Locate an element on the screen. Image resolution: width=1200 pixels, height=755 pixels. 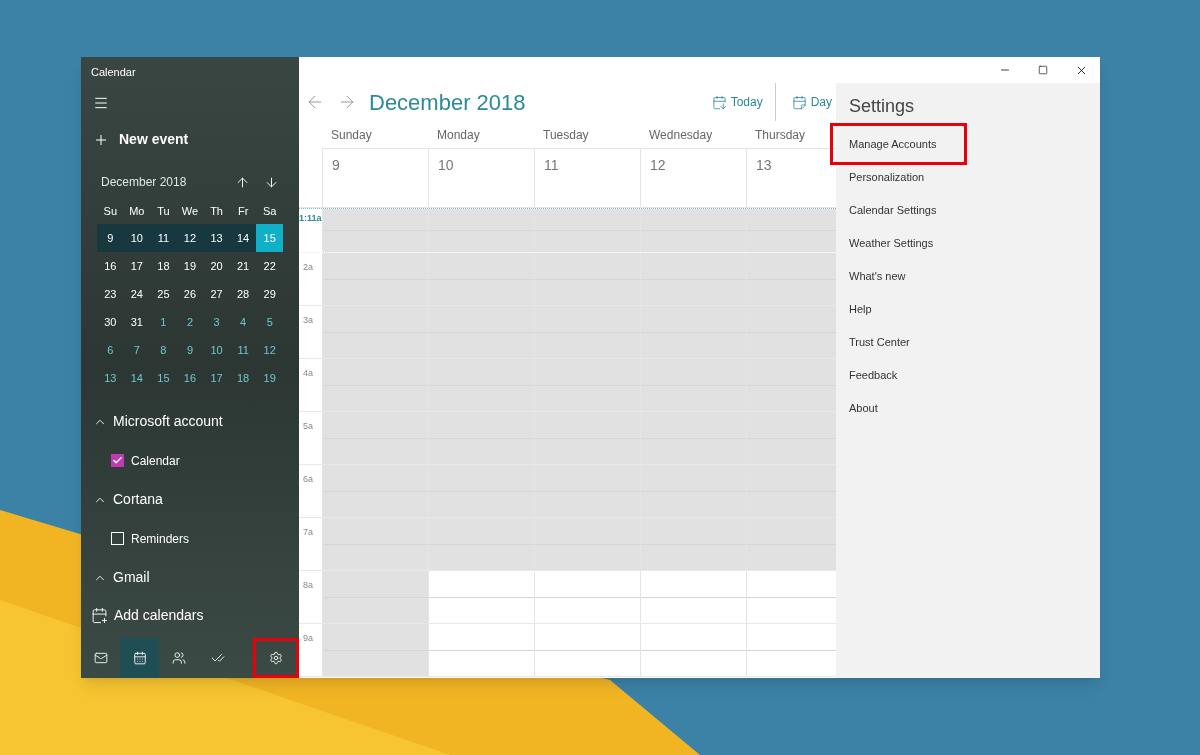
settings-item: What's new is located at coordinates (968, 276).